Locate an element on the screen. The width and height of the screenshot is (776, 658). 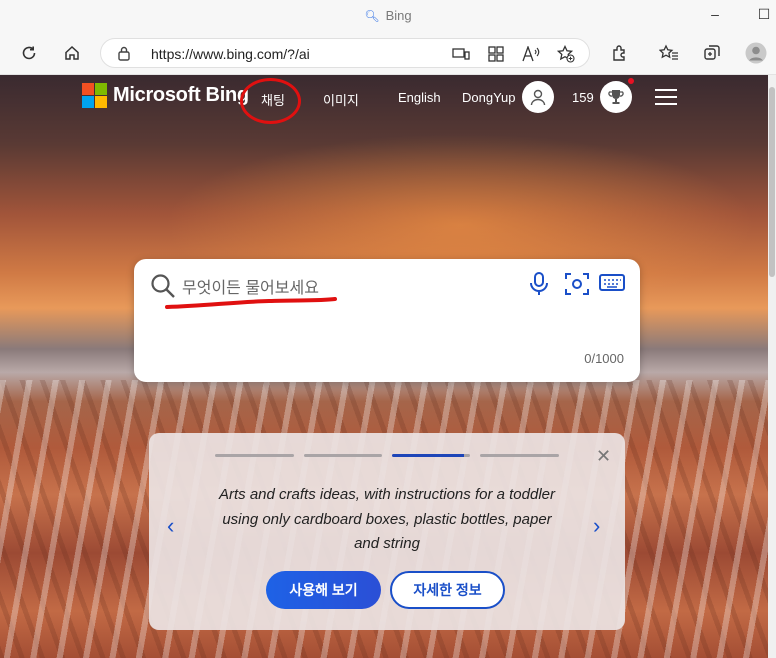
read-aloud-icon is located at coordinates (531, 54).